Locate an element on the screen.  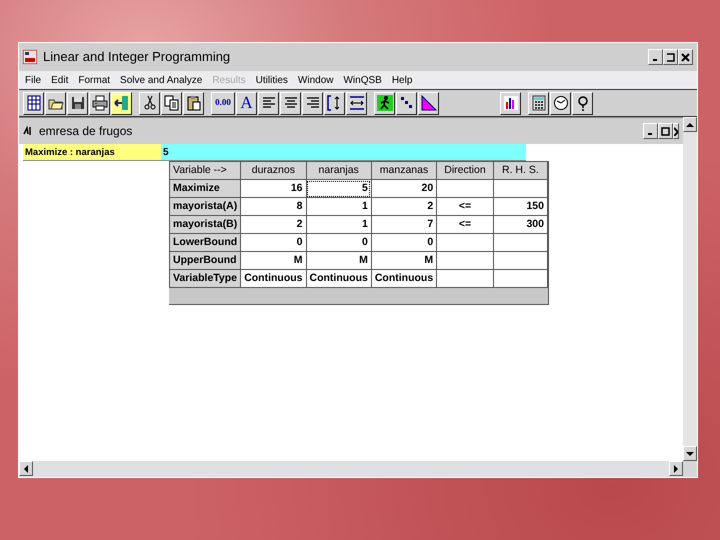
number-format-button: 0.00 is located at coordinates (223, 103).